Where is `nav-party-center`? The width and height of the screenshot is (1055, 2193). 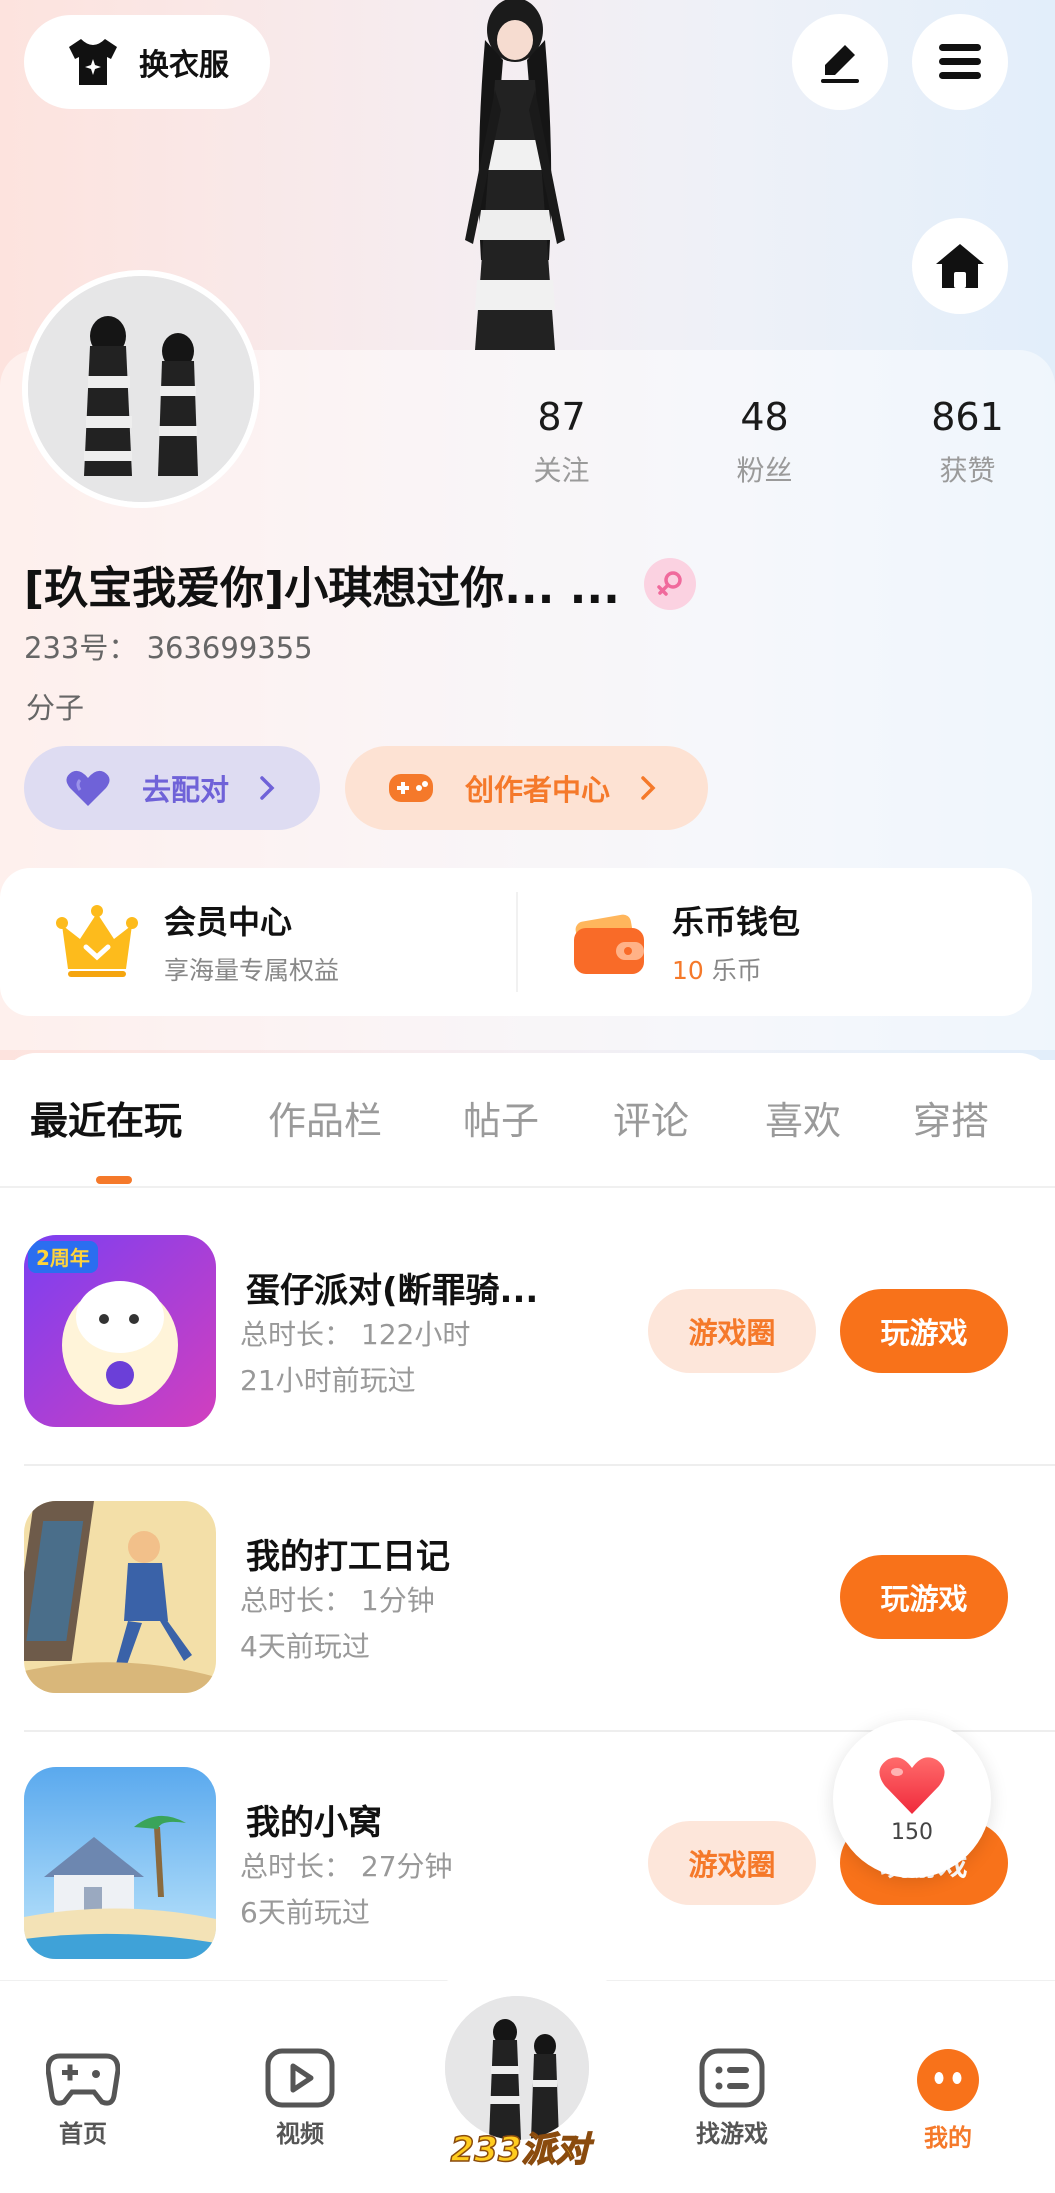 nav-party-center is located at coordinates (517, 2068).